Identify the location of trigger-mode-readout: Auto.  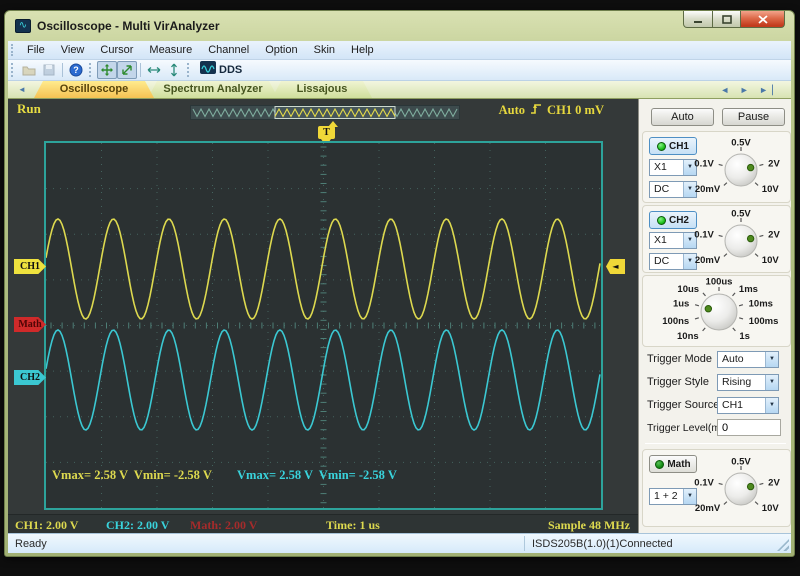
(512, 110).